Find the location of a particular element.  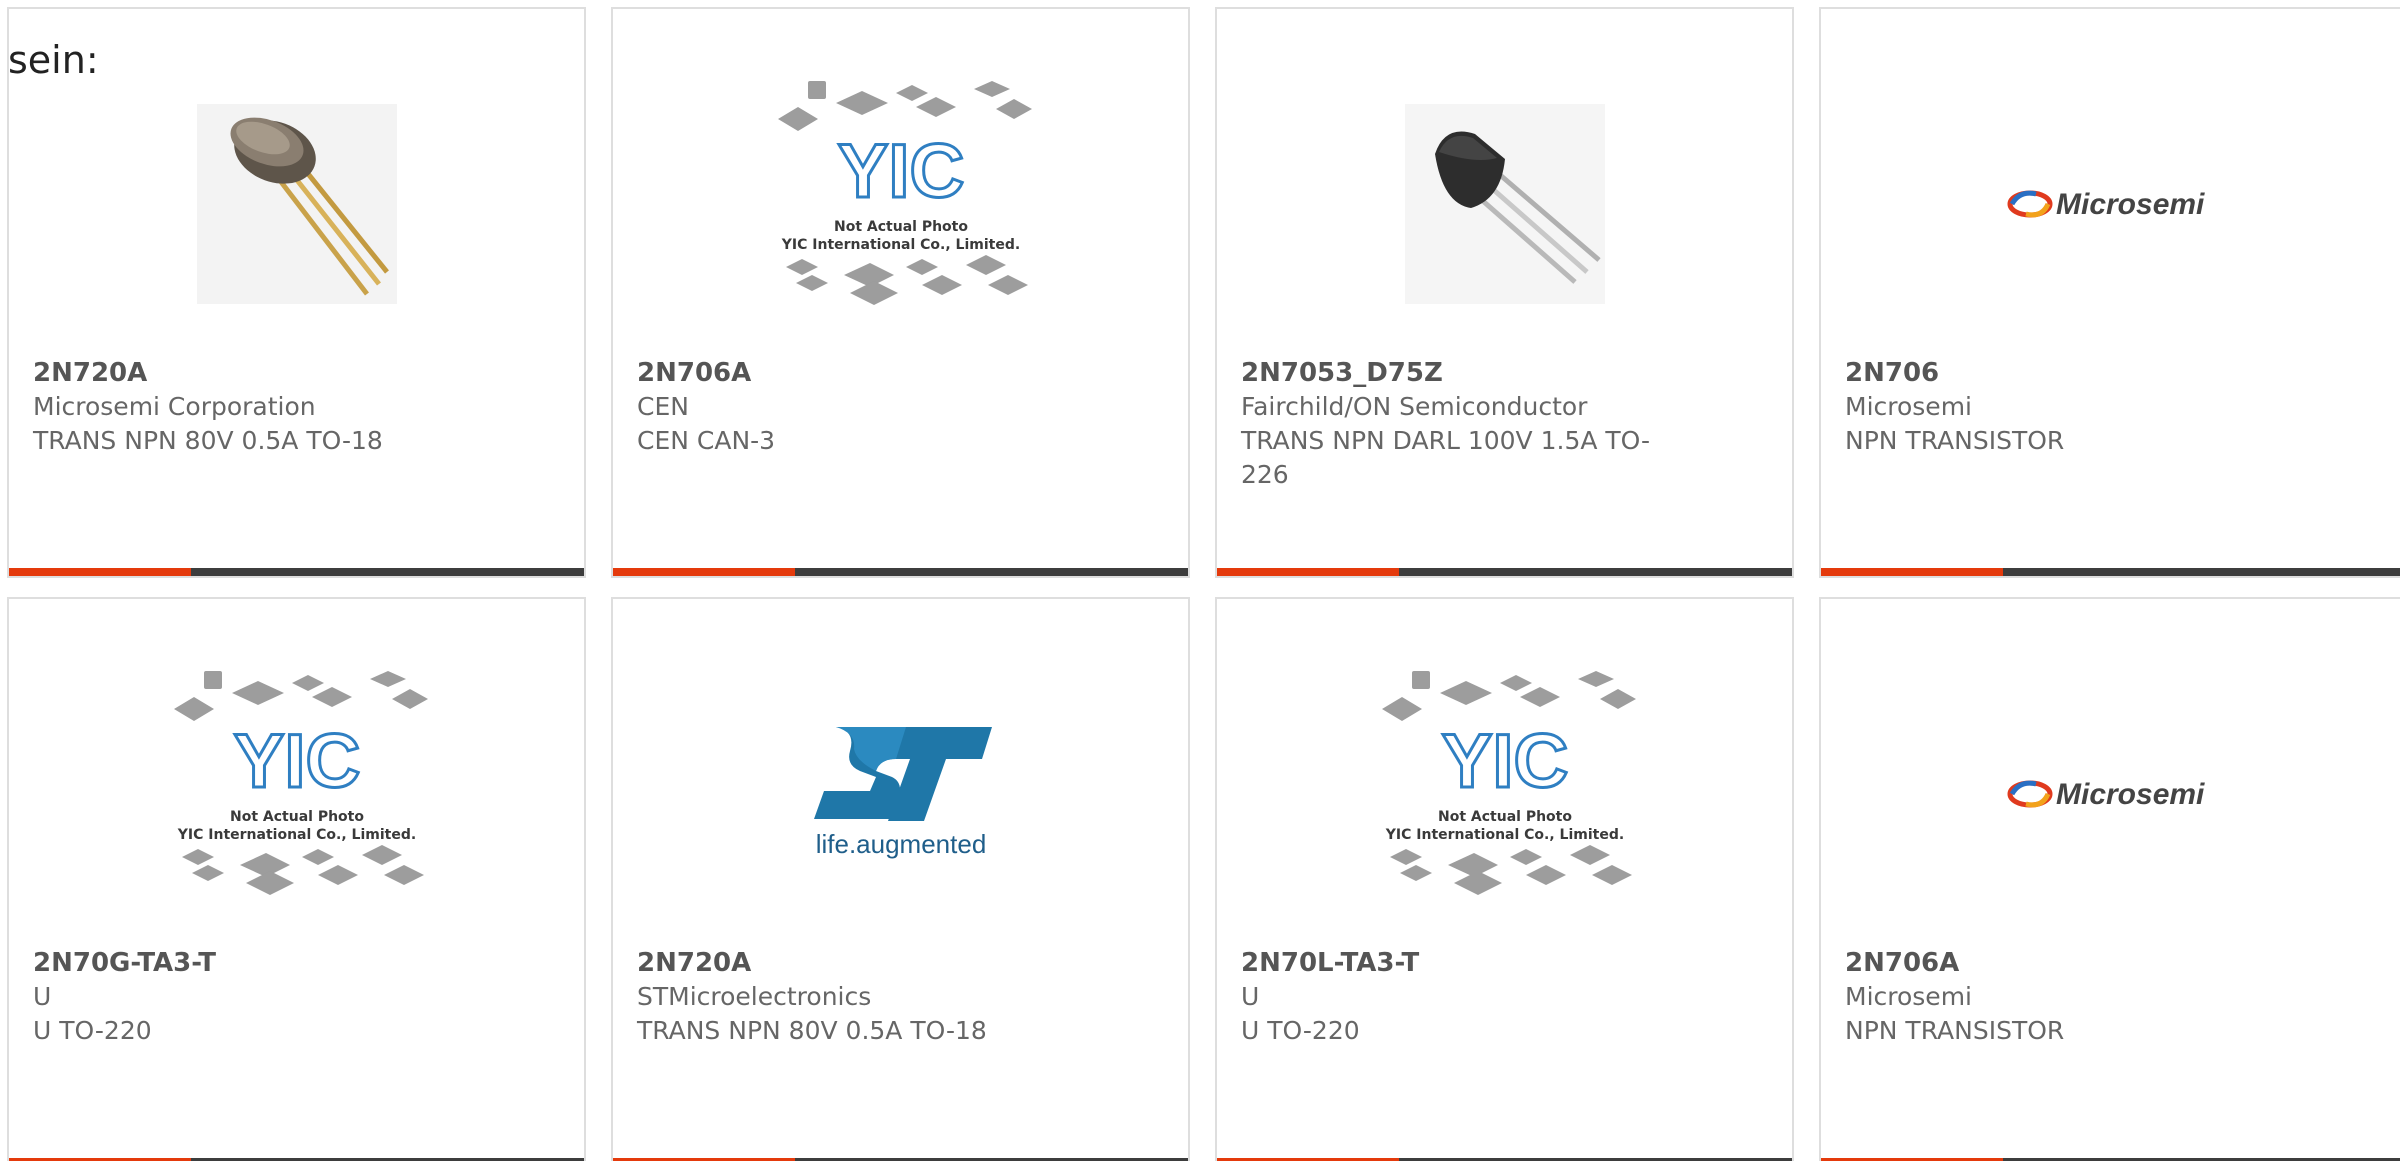

product-info: 2N706A Microsemi NPN TRANSISTOR is located at coordinates (2055, 997).